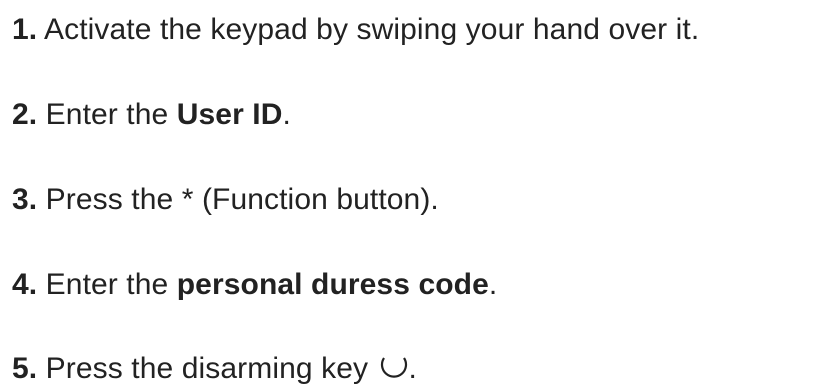  What do you see at coordinates (207, 368) in the screenshot?
I see `step-text: Press the disarming key` at bounding box center [207, 368].